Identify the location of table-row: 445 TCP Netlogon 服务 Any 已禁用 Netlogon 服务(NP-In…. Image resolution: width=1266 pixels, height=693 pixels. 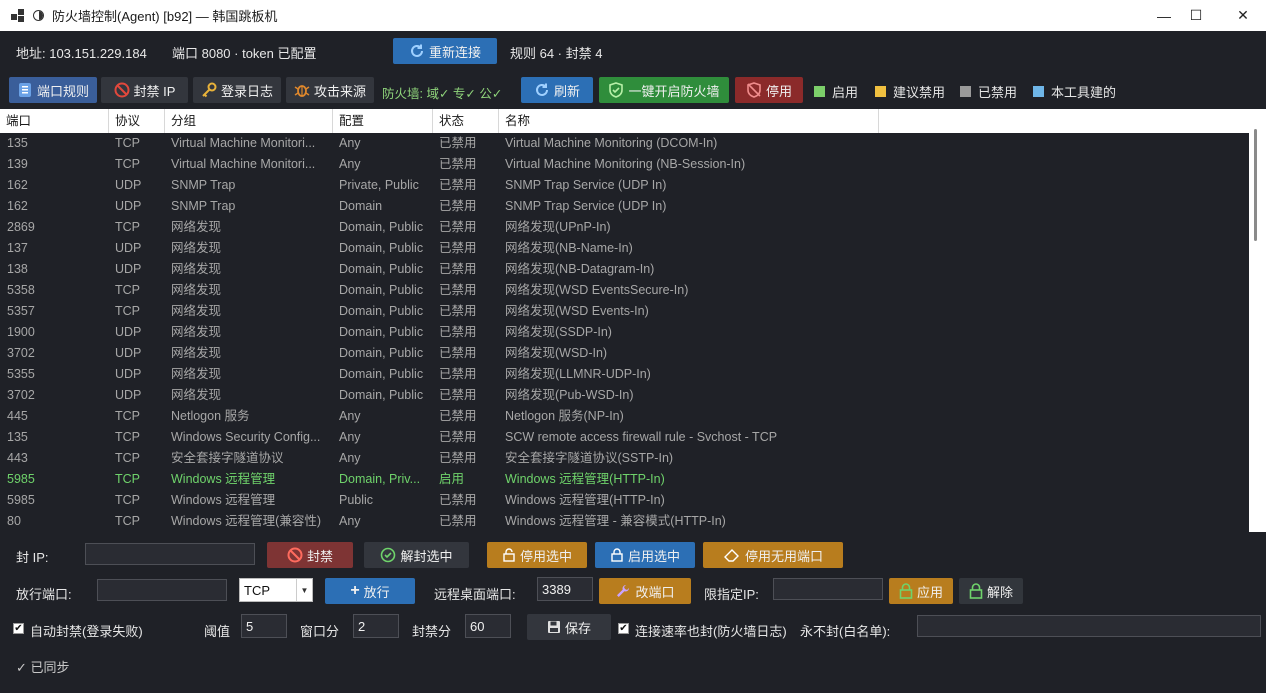
(624, 416).